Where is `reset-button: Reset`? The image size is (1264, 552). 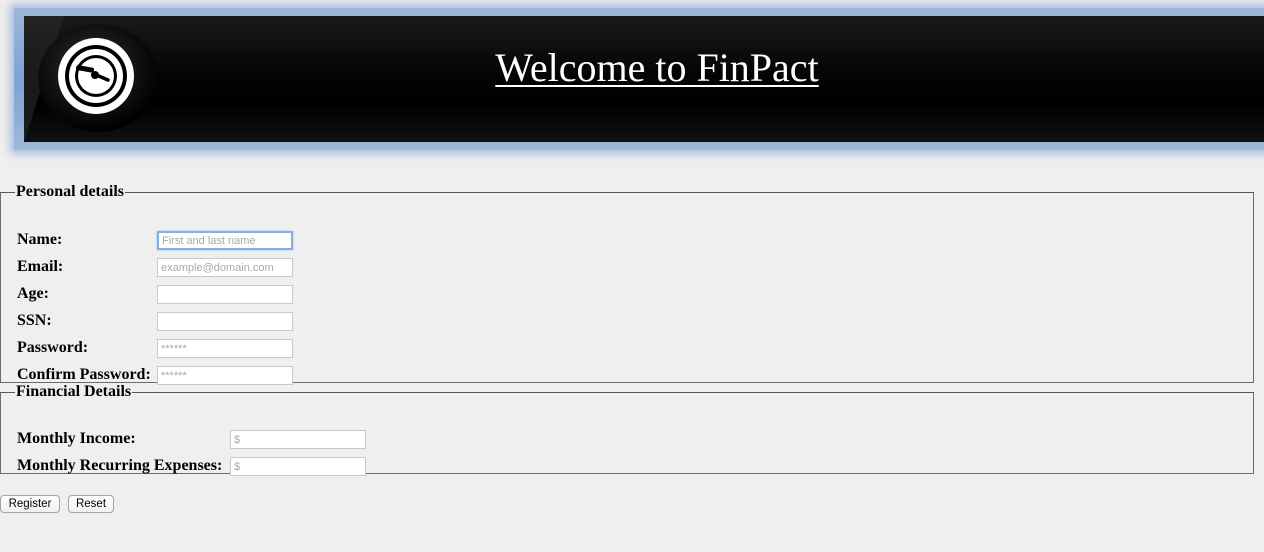 reset-button: Reset is located at coordinates (91, 504).